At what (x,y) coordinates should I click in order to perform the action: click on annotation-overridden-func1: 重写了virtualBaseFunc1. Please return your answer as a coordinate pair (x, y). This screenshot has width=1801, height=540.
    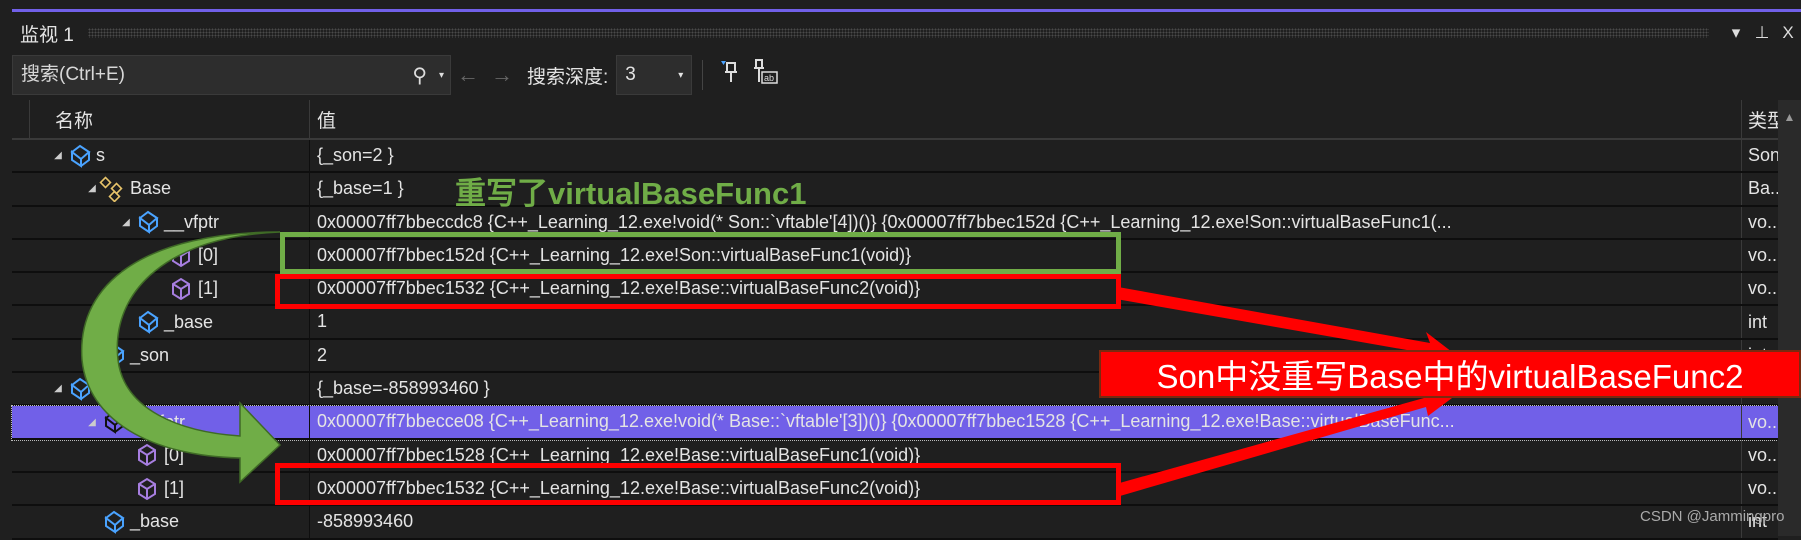
    Looking at the image, I should click on (631, 193).